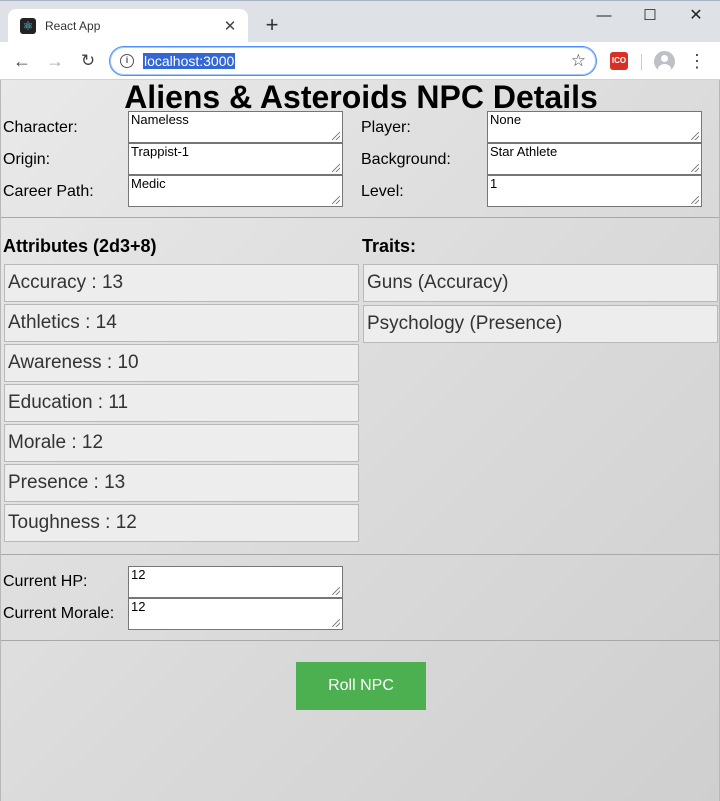 This screenshot has width=720, height=801. What do you see at coordinates (594, 127) in the screenshot?
I see `player-input: None` at bounding box center [594, 127].